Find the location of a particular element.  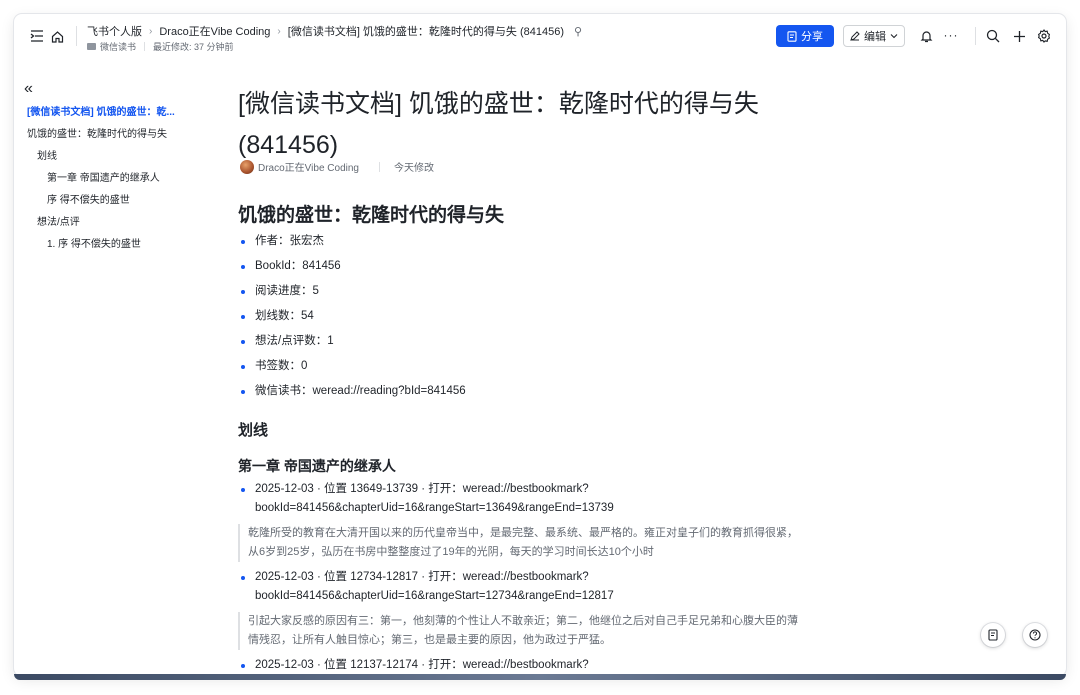

outline-toggle-icon is located at coordinates (37, 36).